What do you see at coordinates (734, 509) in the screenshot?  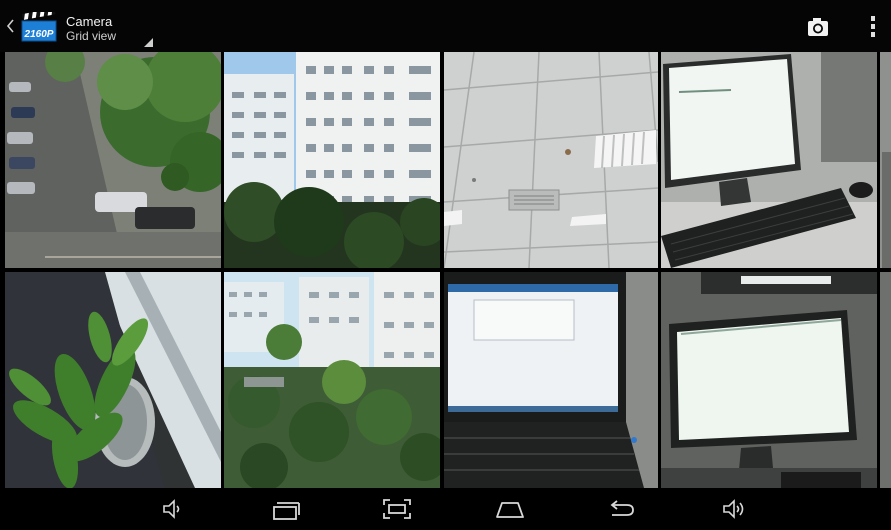 I see `volume-up-icon` at bounding box center [734, 509].